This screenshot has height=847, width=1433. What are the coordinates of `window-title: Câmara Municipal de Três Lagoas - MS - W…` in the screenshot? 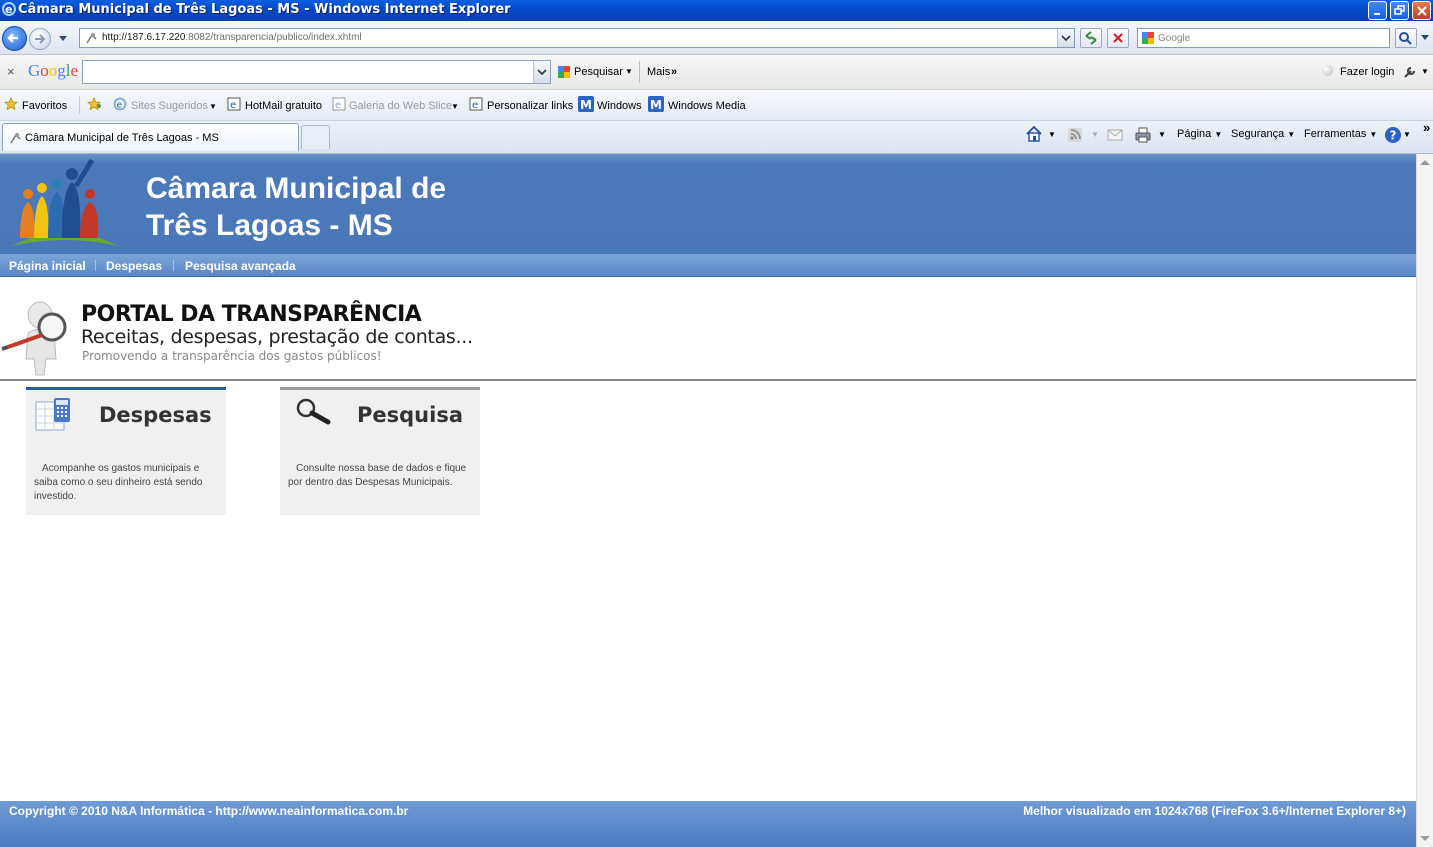 It's located at (264, 9).